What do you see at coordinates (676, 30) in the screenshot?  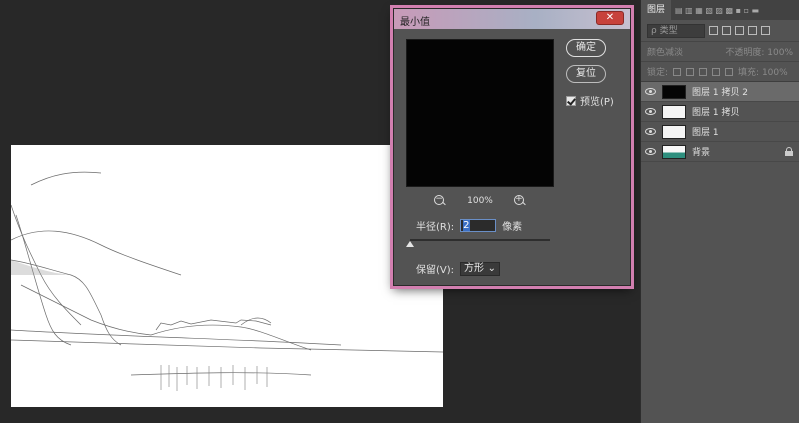 I see `layer-filter-select: ρ 类型` at bounding box center [676, 30].